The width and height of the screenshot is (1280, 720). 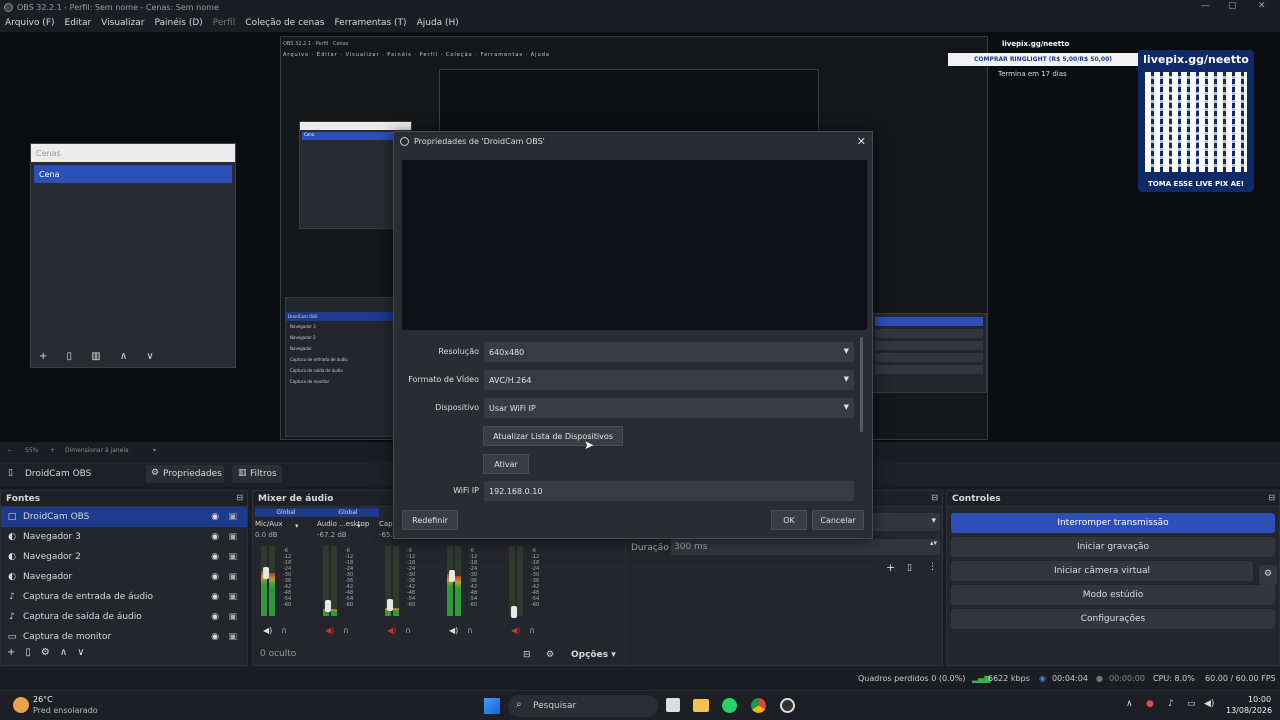 I want to click on cancel-button: Cancelar, so click(x=838, y=520).